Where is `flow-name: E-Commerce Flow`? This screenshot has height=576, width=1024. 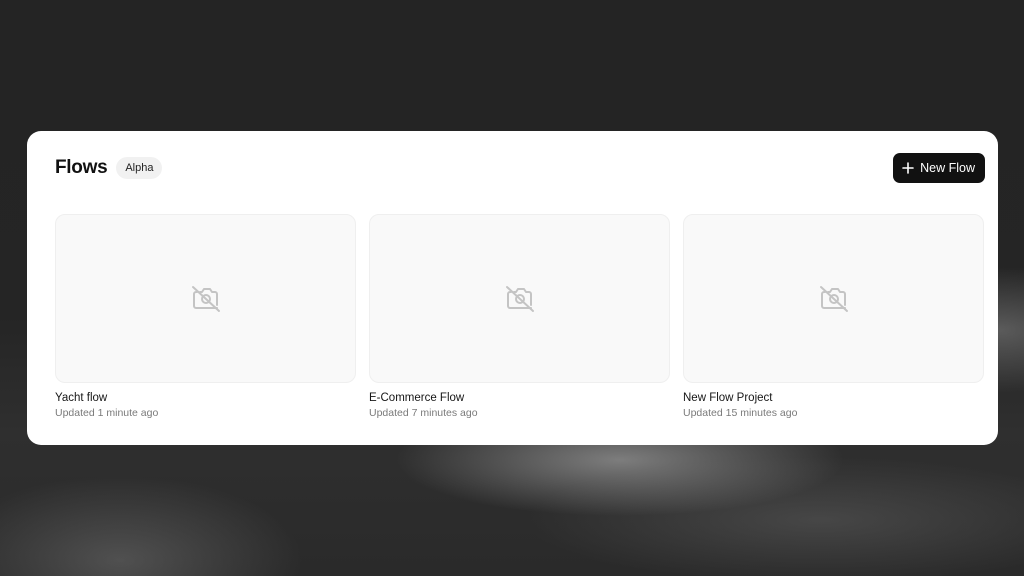 flow-name: E-Commerce Flow is located at coordinates (417, 398).